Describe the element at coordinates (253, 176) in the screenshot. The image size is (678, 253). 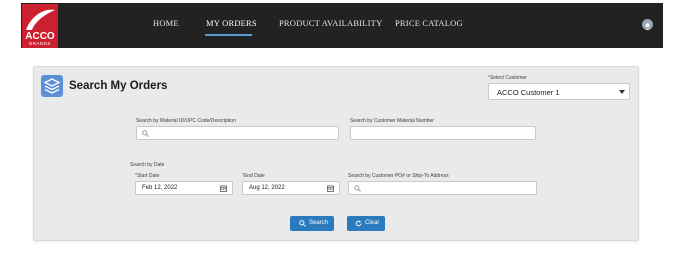
I see `end-date-label: *End Date` at that location.